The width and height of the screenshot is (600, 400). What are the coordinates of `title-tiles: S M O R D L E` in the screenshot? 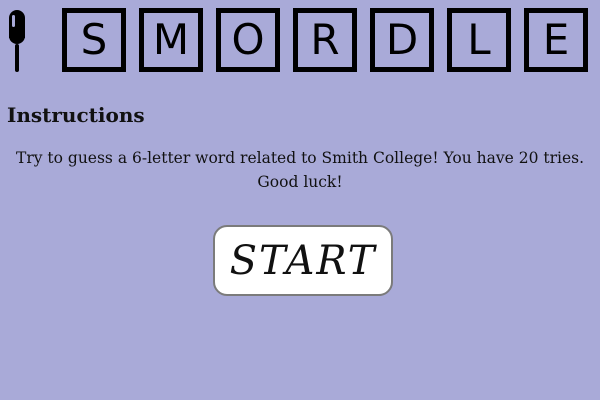 It's located at (326, 40).